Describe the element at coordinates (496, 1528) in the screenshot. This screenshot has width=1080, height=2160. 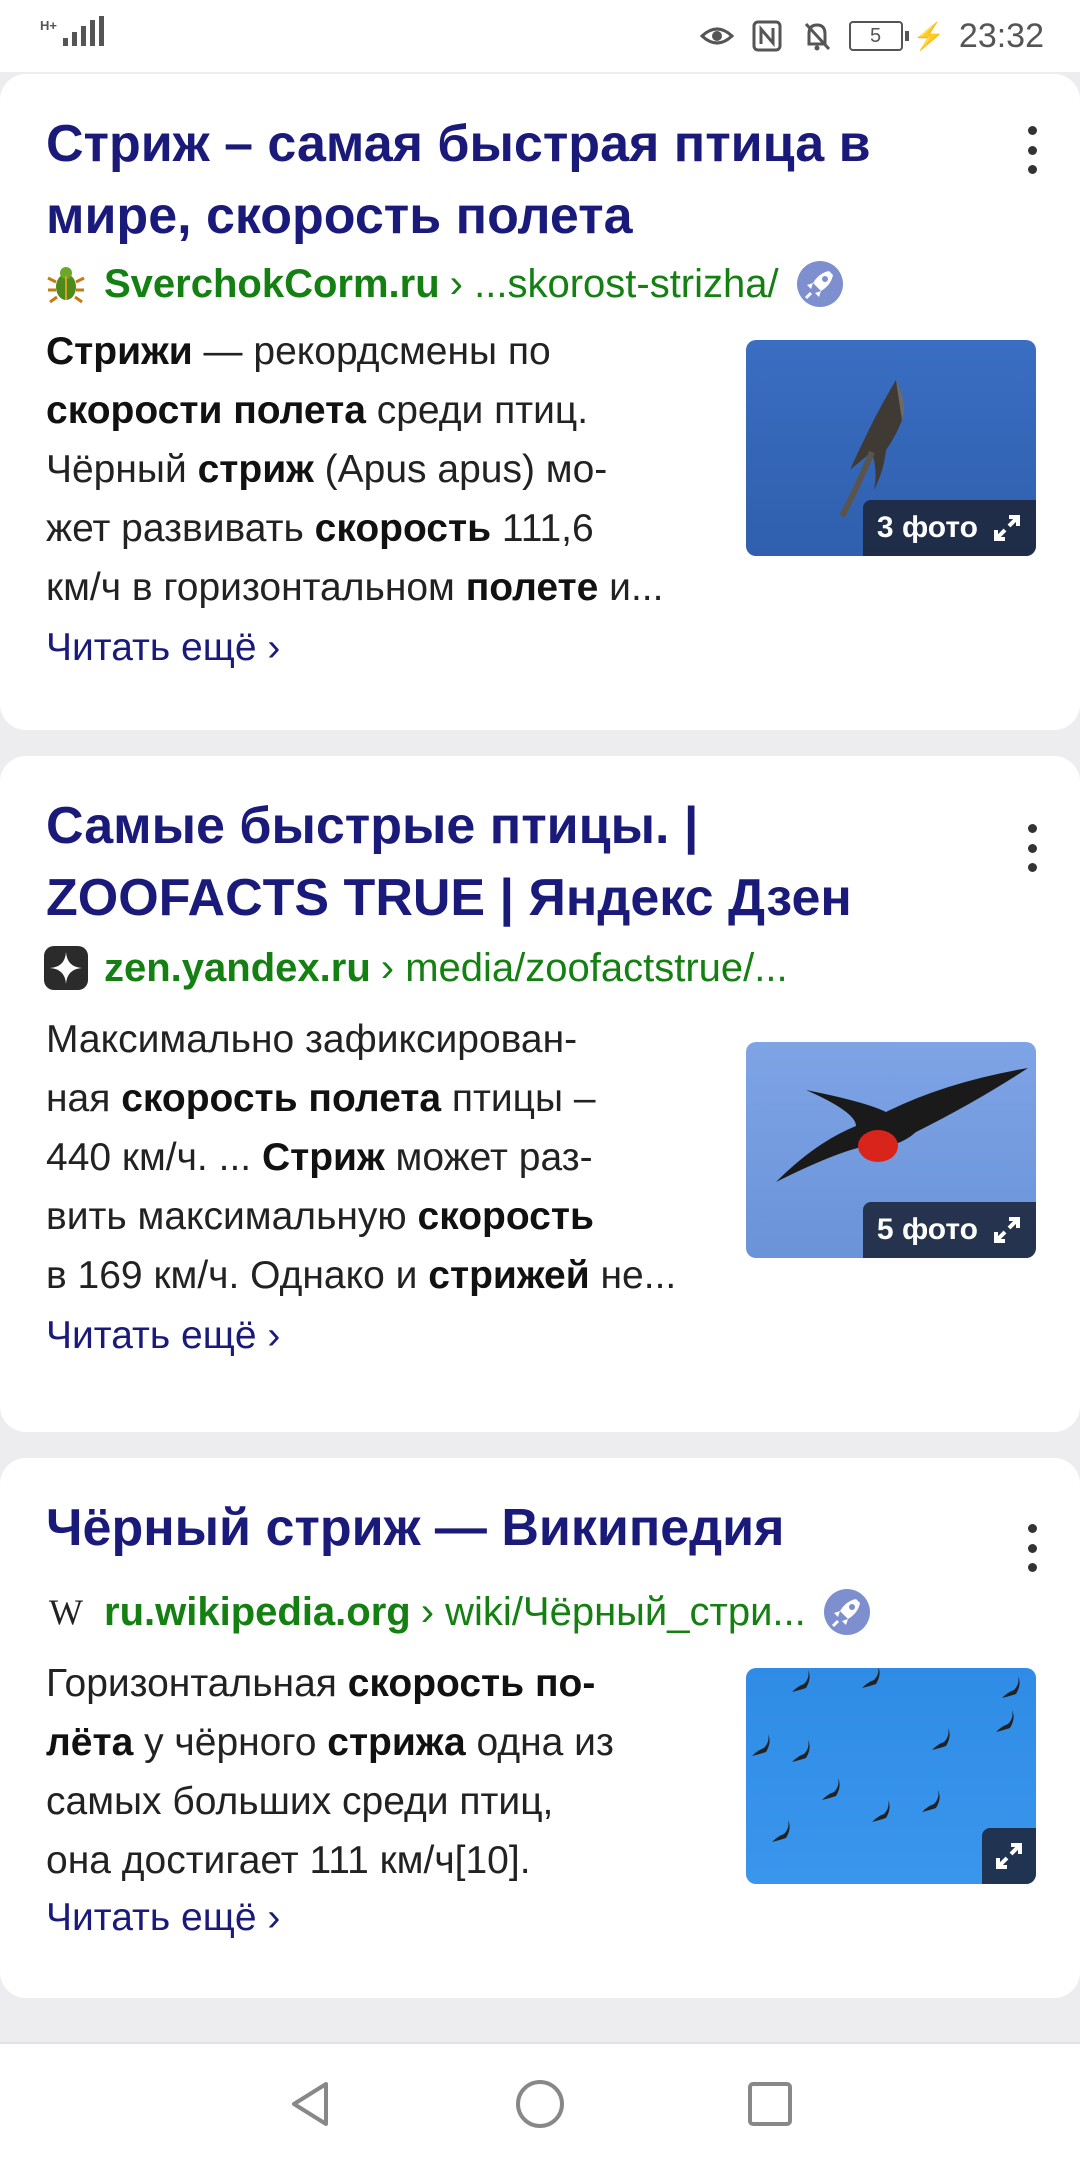
I see `result-title: Чёрный стриж — Википедия` at that location.